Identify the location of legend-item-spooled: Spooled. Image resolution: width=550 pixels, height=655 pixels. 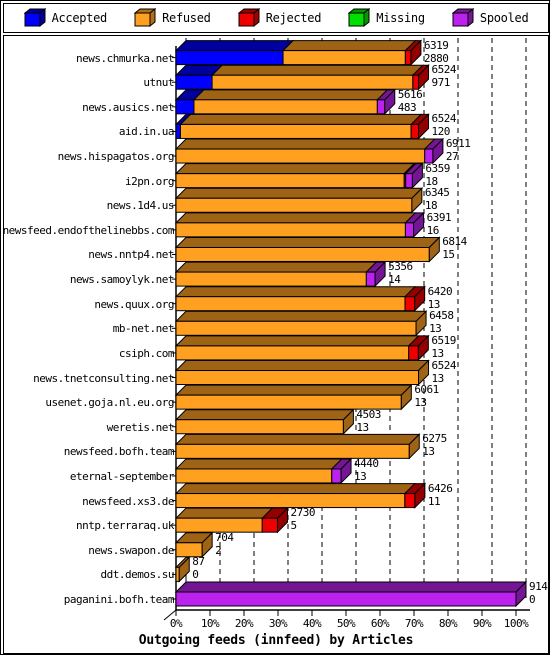
(490, 18).